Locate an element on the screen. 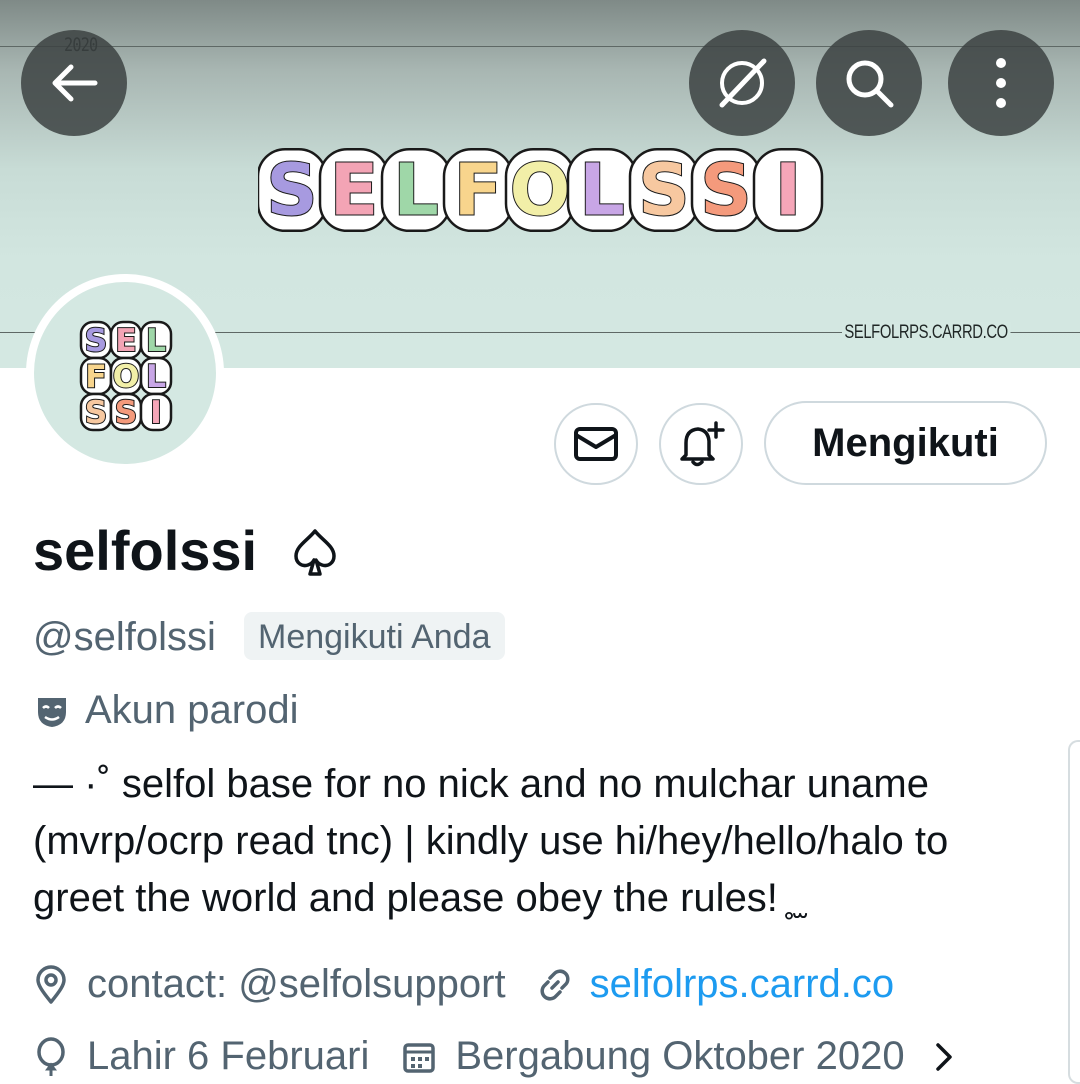 Image resolution: width=1080 pixels, height=1084 pixels. parody-label: Akun parodi is located at coordinates (192, 710).